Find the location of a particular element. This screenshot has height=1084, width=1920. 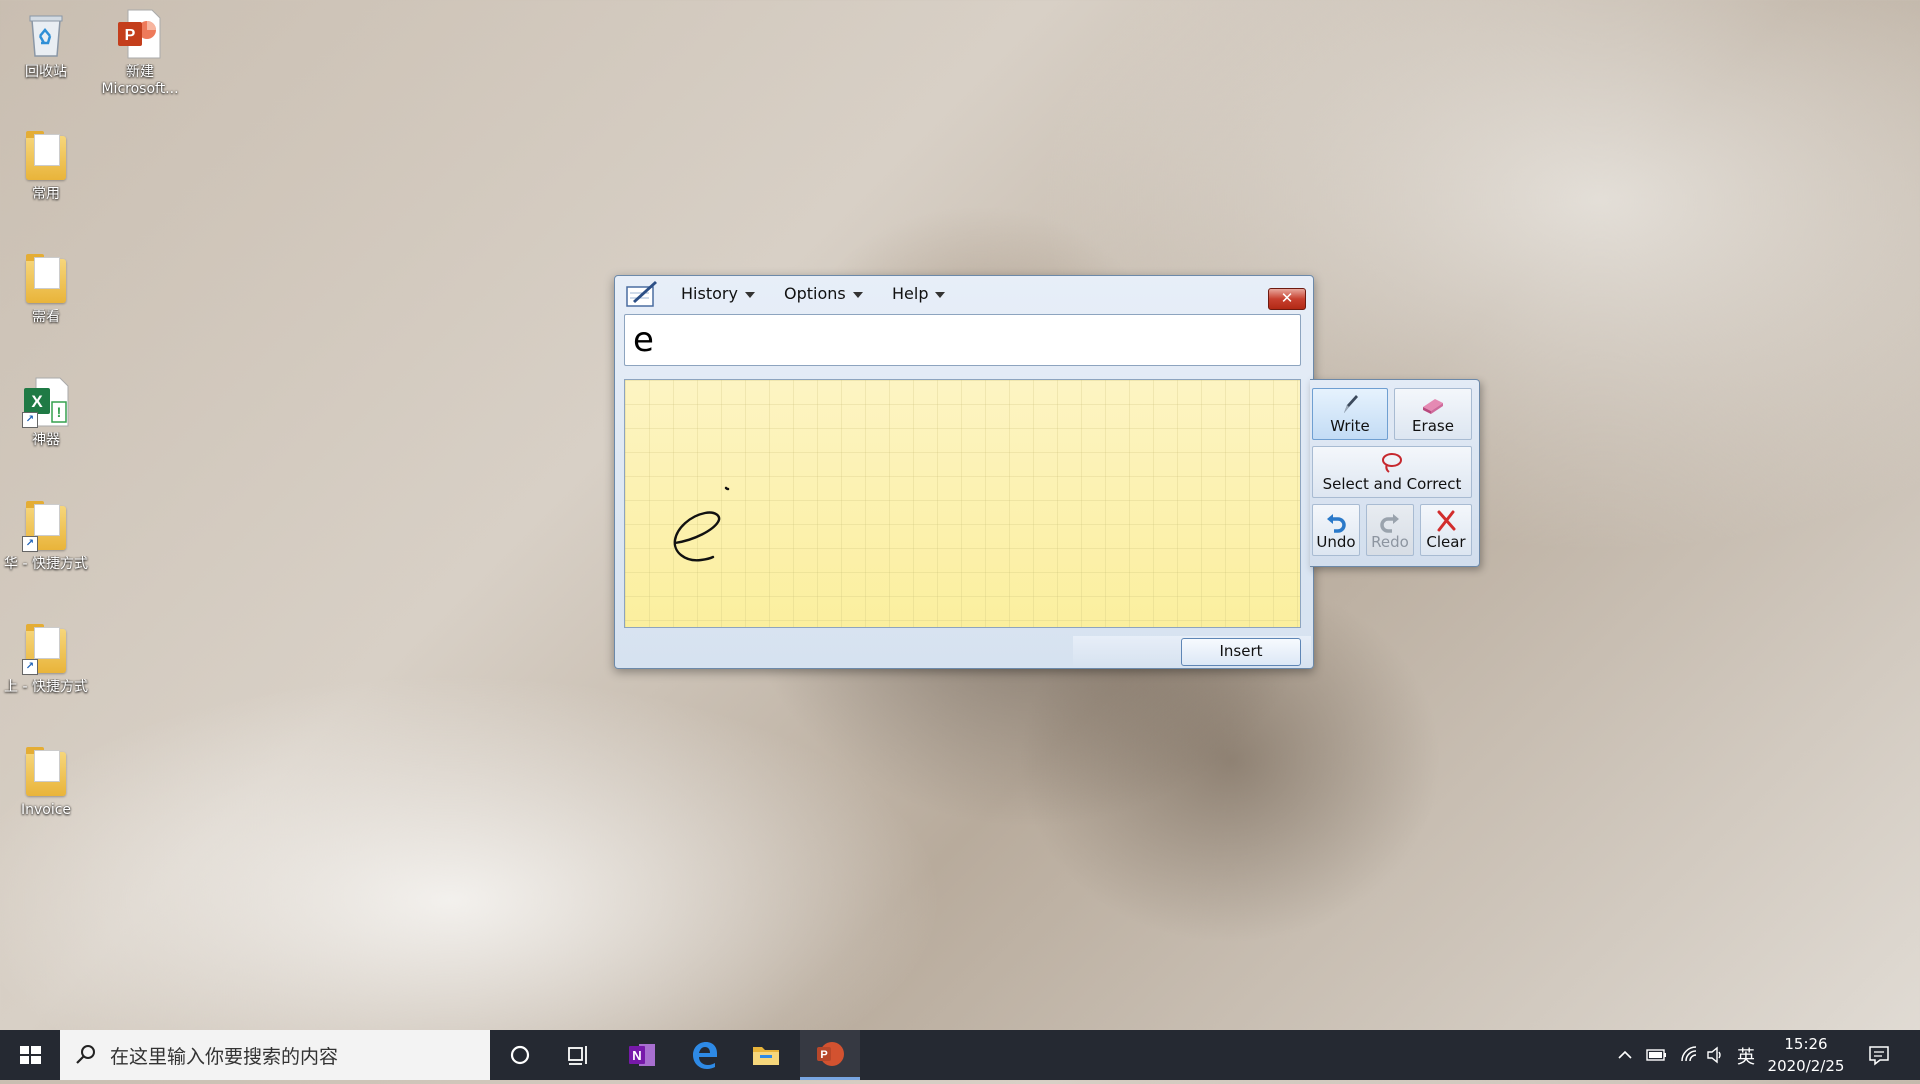

search-placeholder: 在这里输入你要搜索的内容 is located at coordinates (224, 1056).